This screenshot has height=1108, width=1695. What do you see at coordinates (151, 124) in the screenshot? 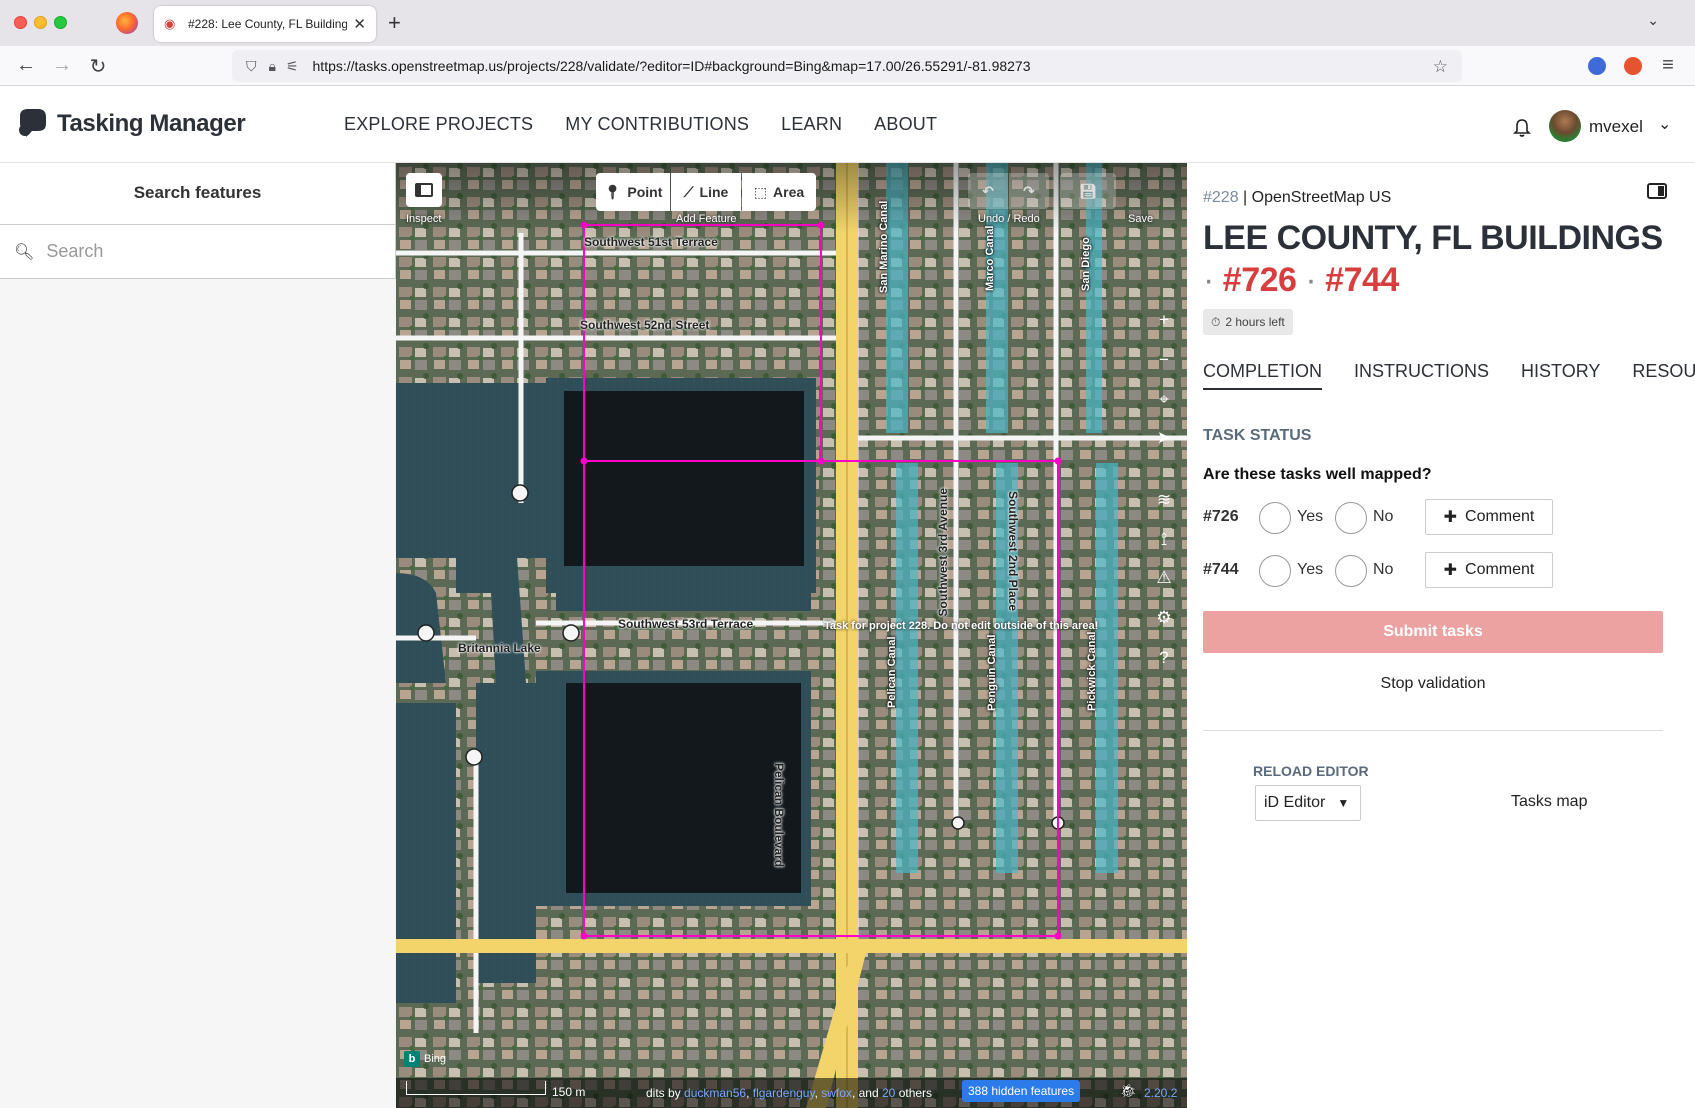
I see `site-brand: Tasking Manager` at bounding box center [151, 124].